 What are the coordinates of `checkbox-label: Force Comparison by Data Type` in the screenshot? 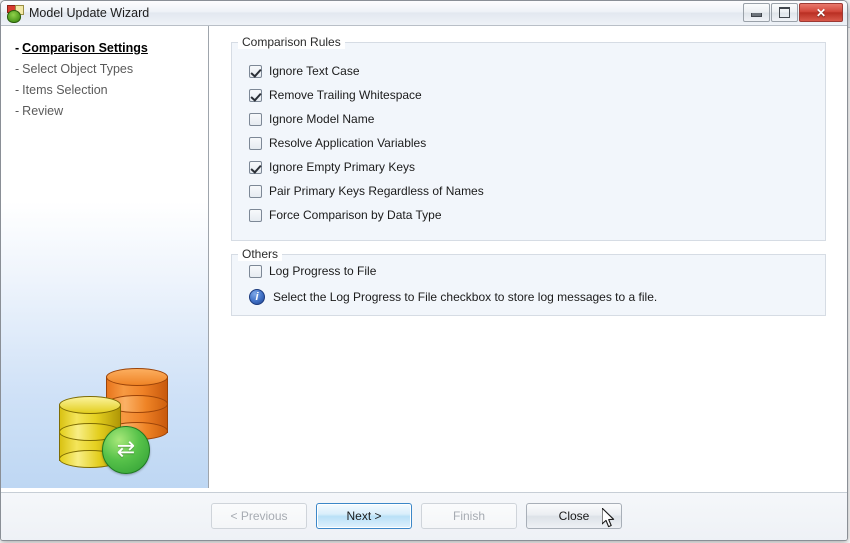 It's located at (355, 215).